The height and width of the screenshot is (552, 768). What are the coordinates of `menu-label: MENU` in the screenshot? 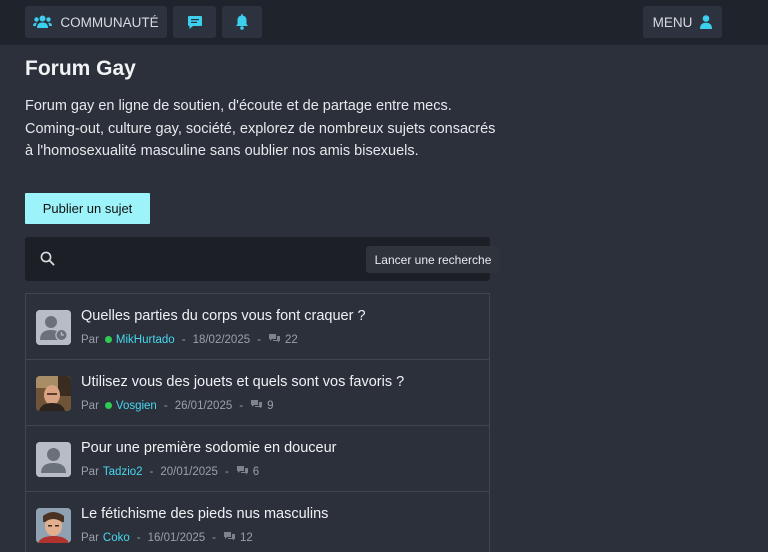 It's located at (672, 22).